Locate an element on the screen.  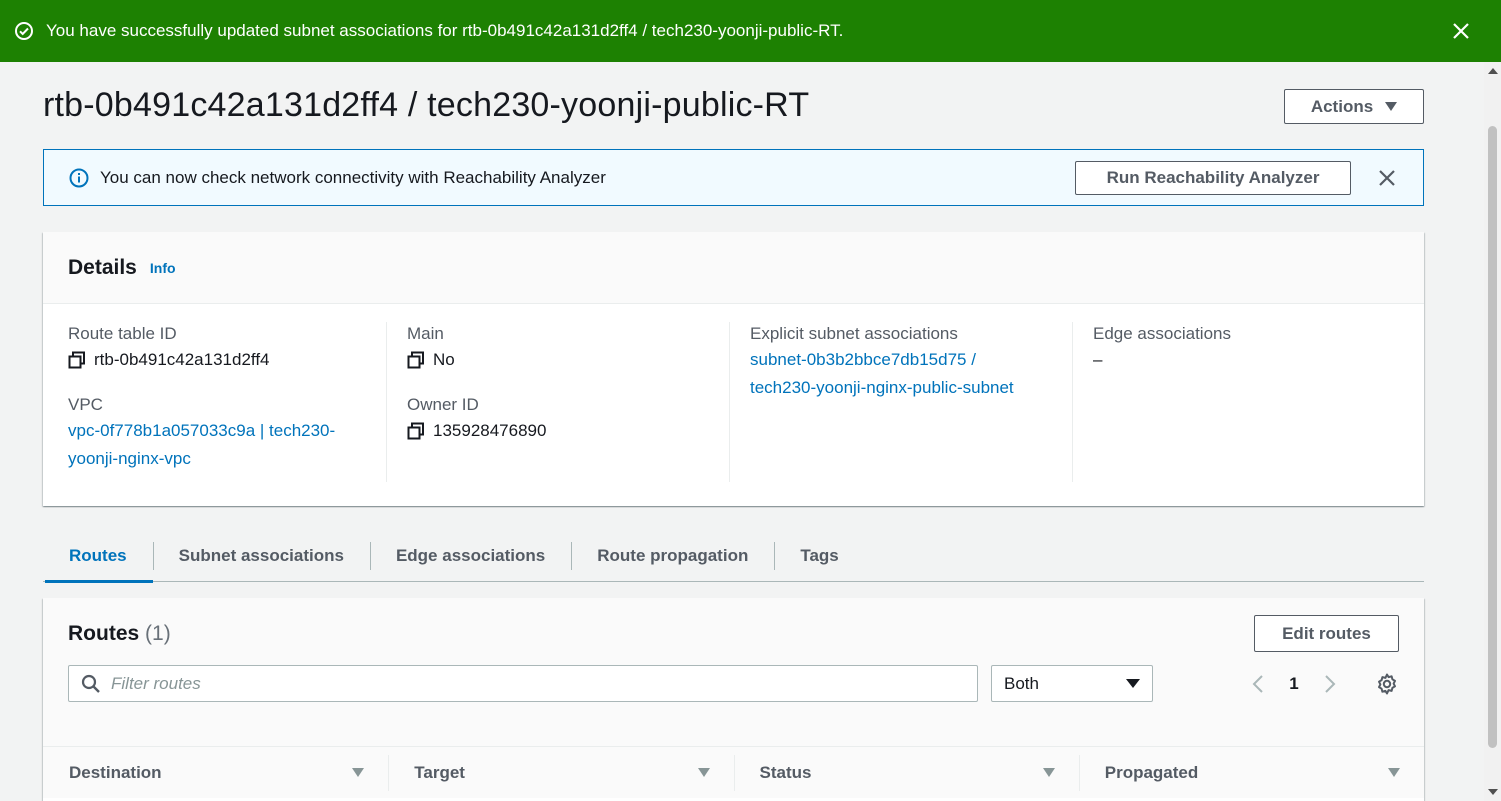
filter-routes-field is located at coordinates (523, 683).